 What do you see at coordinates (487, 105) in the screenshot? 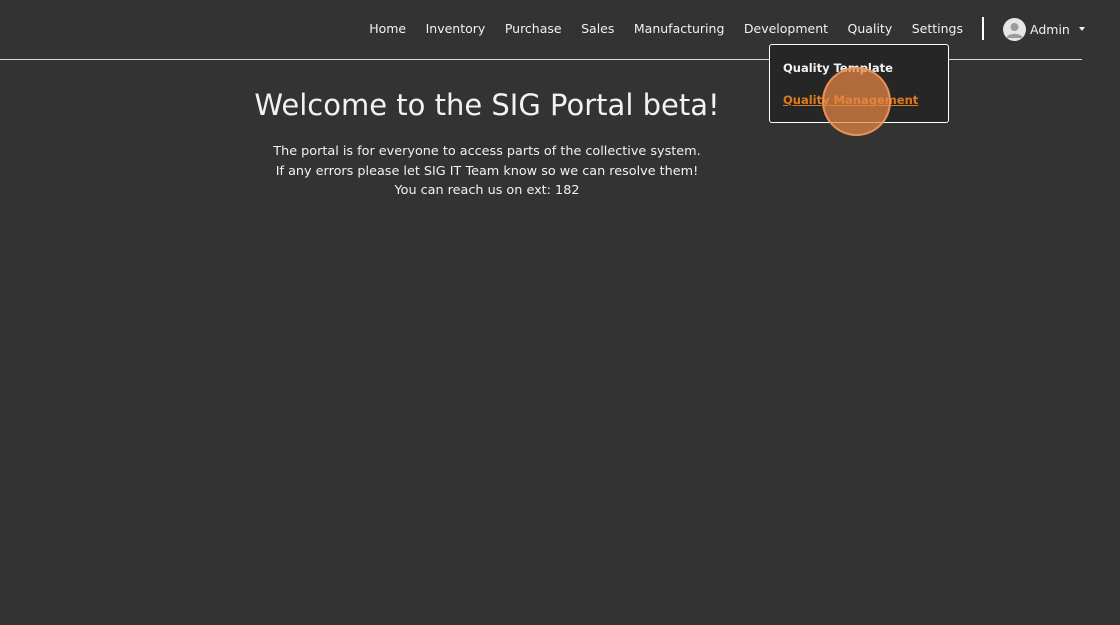
I see `page-title: Welcome to the SIG Portal beta!` at bounding box center [487, 105].